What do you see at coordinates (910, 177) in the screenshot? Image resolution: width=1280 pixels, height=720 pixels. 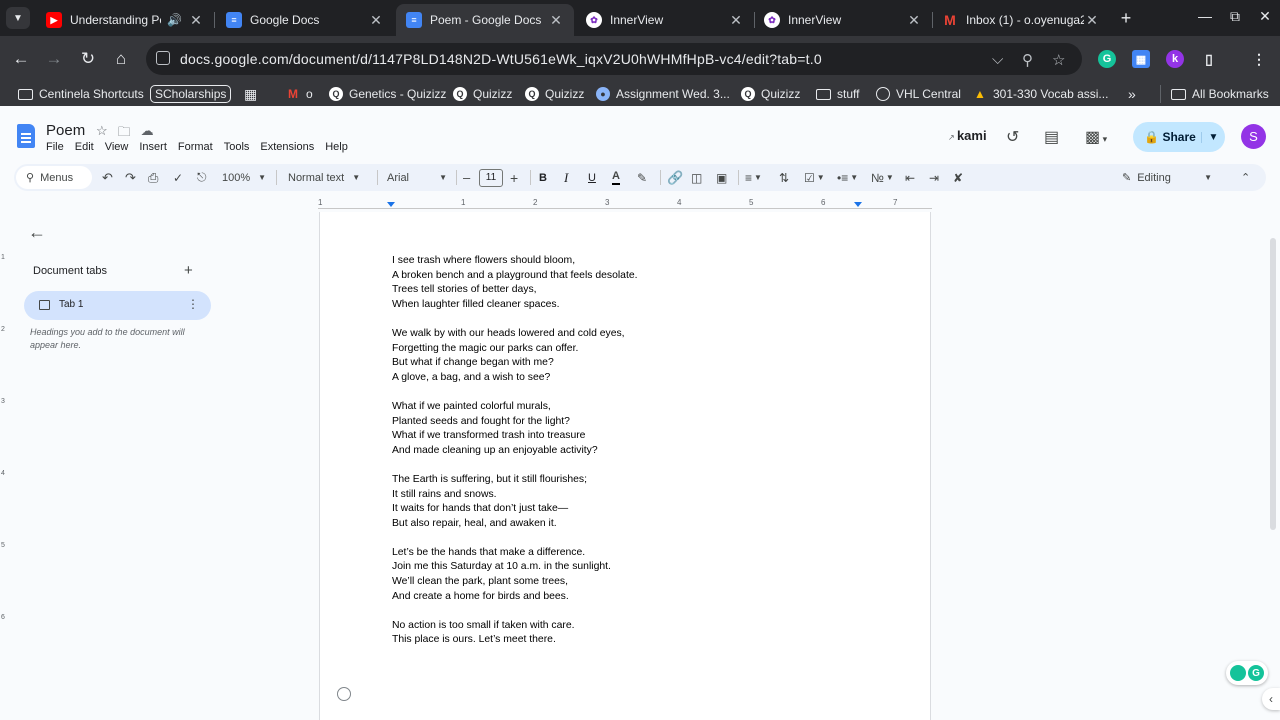 I see `decrease-indent-icon: ⇤` at bounding box center [910, 177].